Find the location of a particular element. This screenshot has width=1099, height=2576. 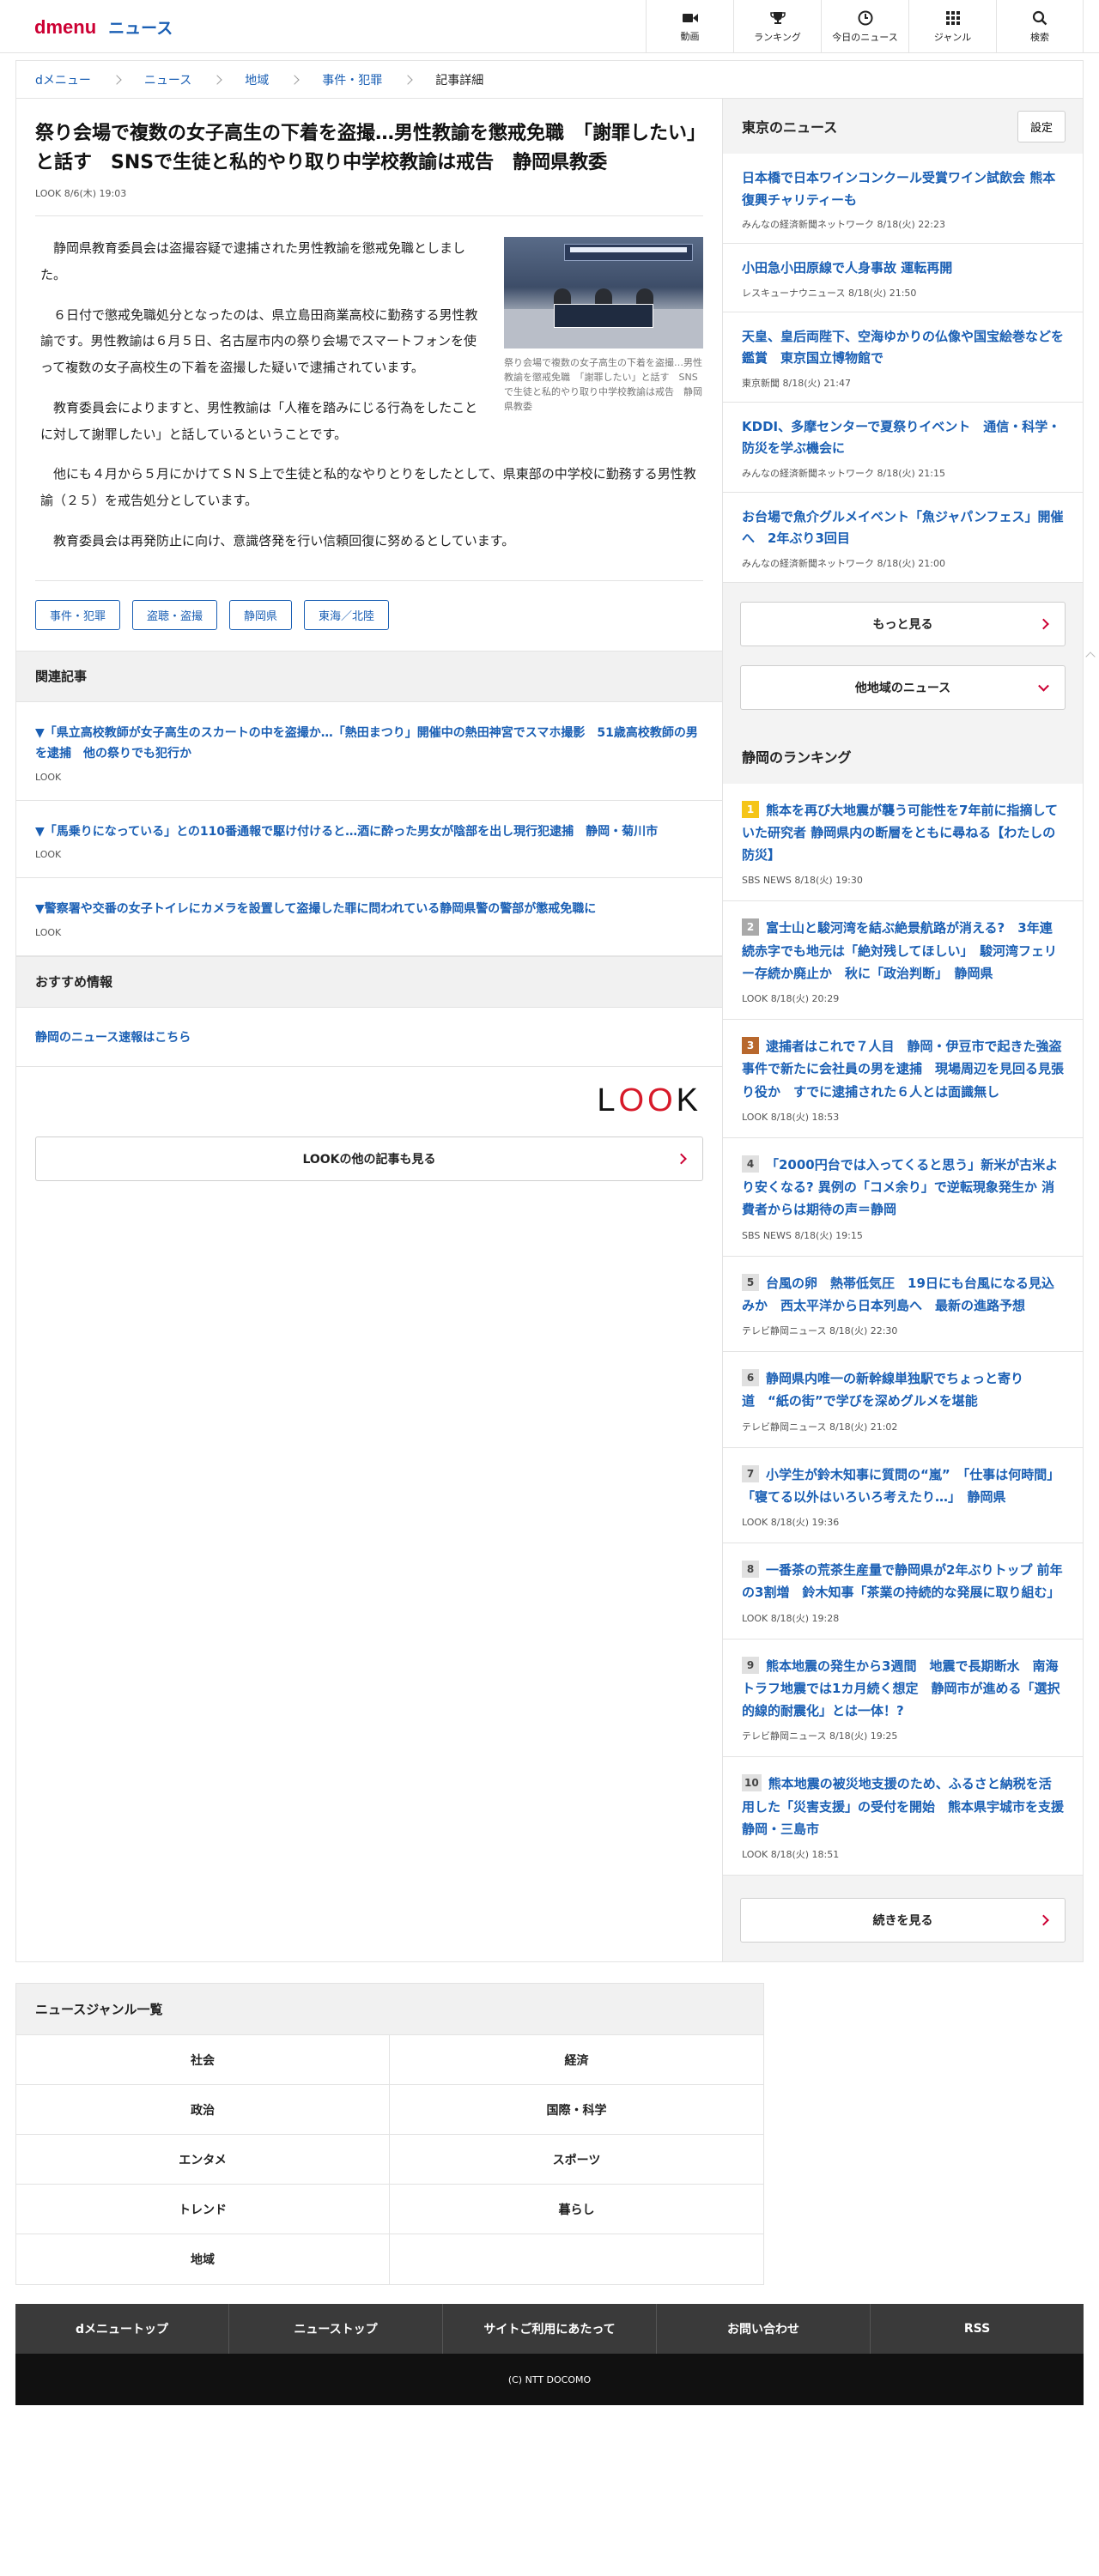

clock-icon is located at coordinates (865, 18).